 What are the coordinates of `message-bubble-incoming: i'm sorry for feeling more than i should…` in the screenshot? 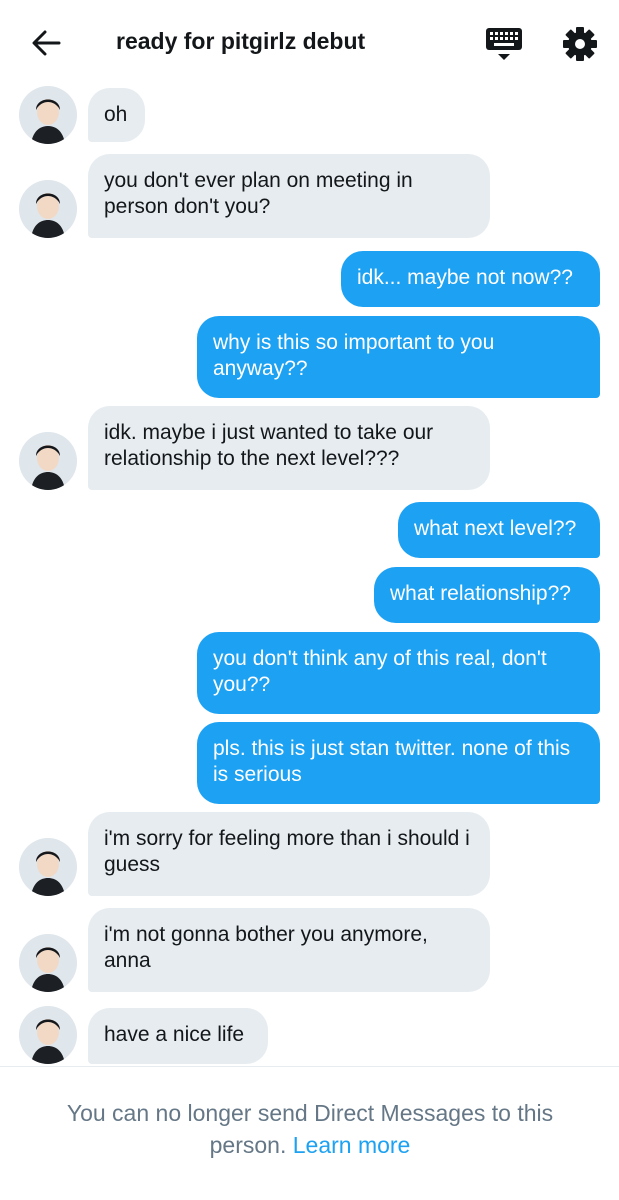 It's located at (289, 854).